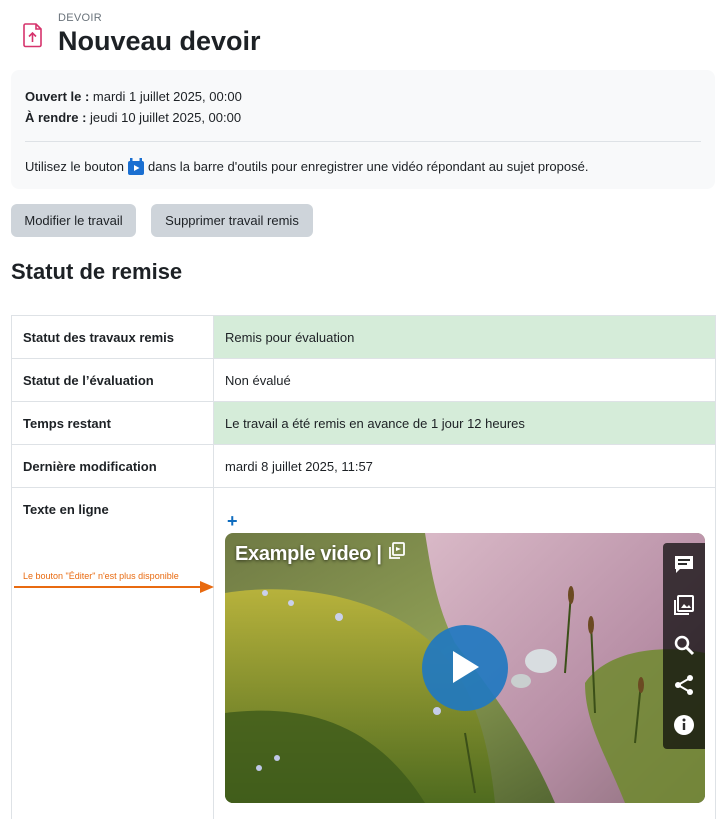  Describe the element at coordinates (232, 521) in the screenshot. I see `expand-online-text-link: +` at that location.